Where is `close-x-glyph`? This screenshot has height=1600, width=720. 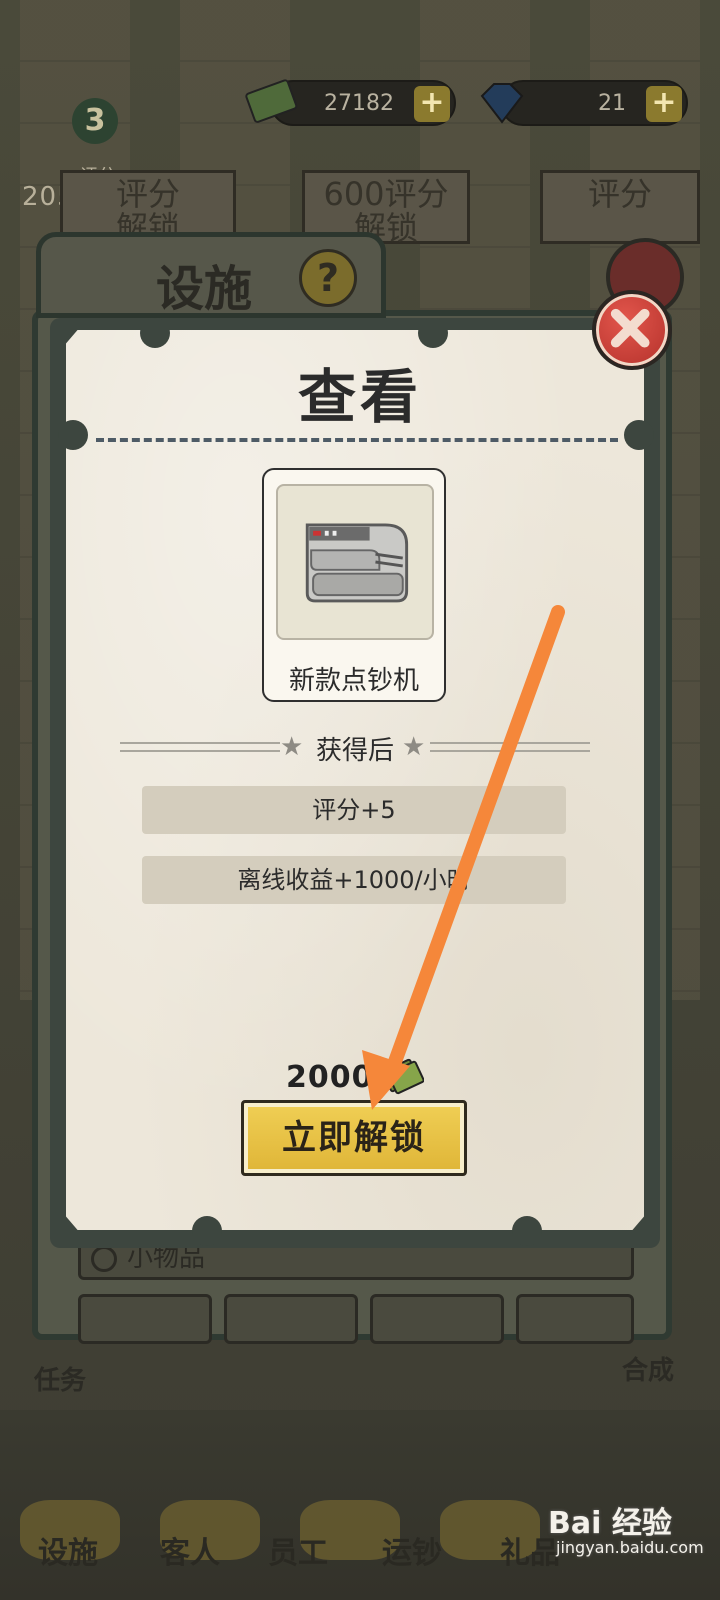
close-x-glyph is located at coordinates (630, 328).